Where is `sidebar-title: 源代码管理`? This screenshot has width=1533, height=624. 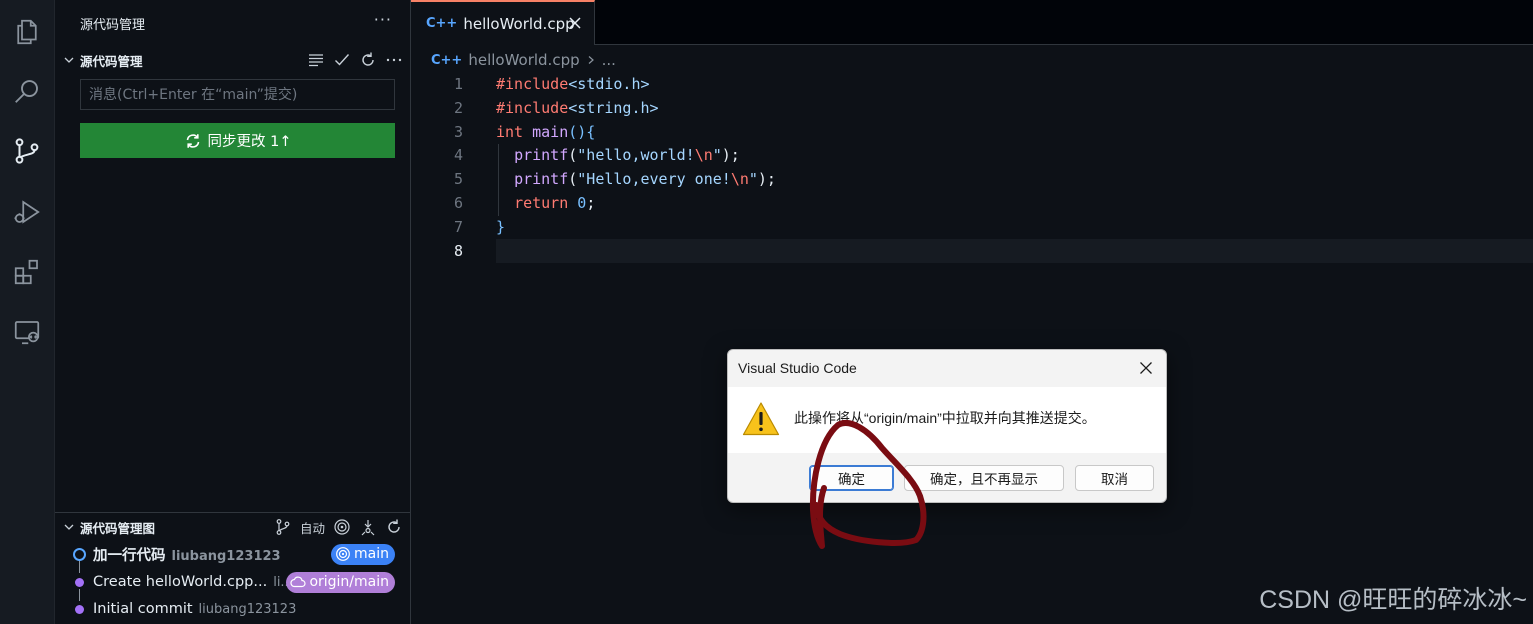
sidebar-title: 源代码管理 is located at coordinates (113, 25).